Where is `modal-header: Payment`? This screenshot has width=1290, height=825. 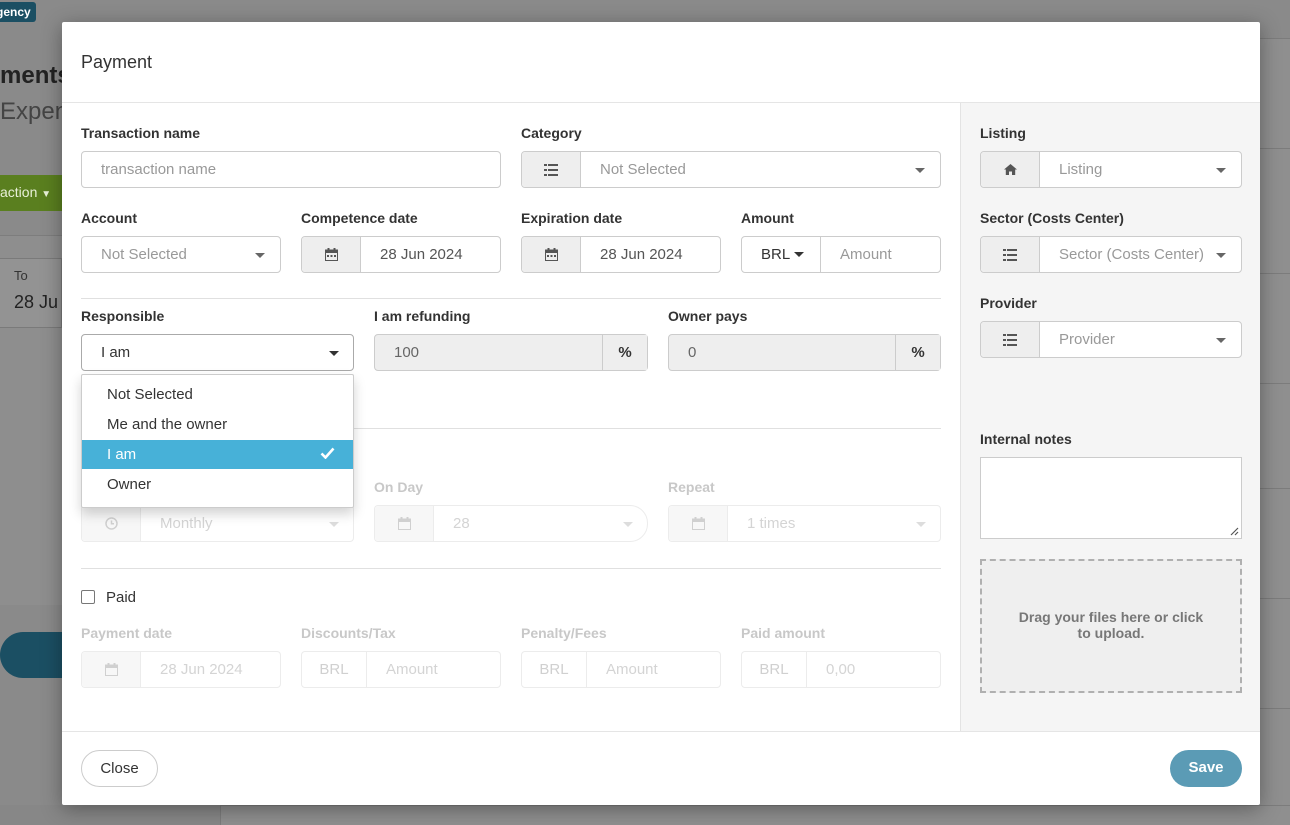 modal-header: Payment is located at coordinates (661, 62).